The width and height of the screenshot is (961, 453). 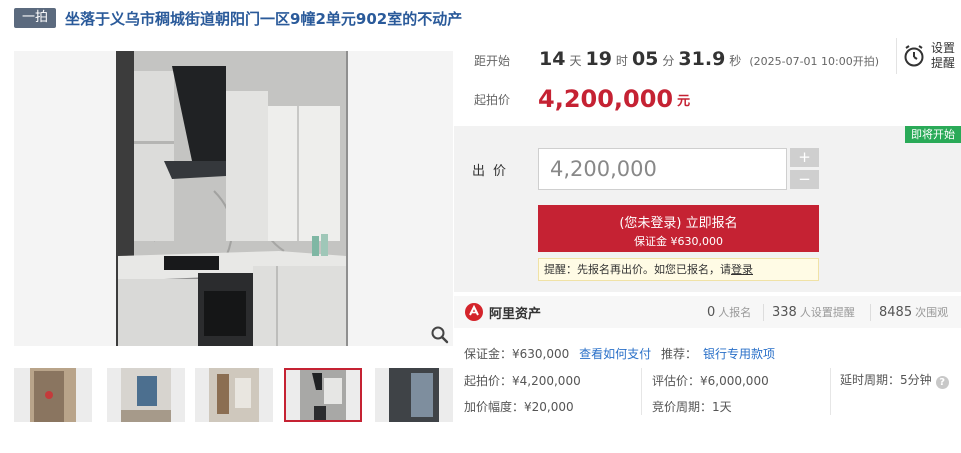 I want to click on thumbnail-4-selected, so click(x=323, y=395).